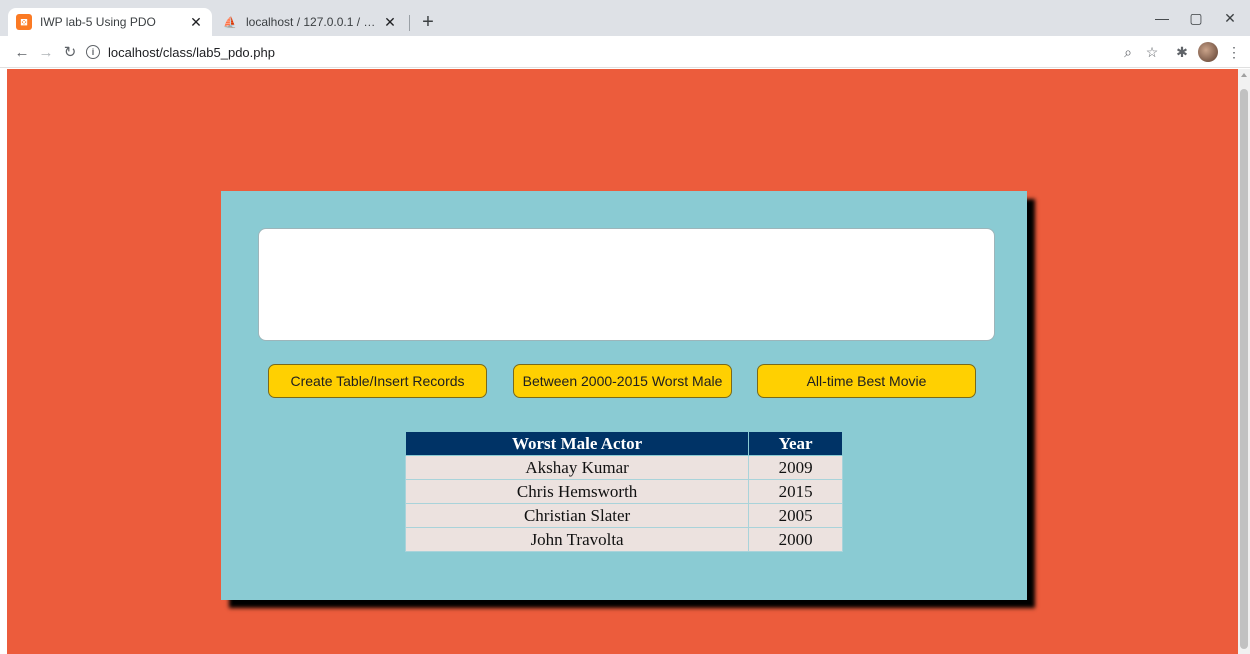  I want to click on address-text: localhost/class/lab5_pdo.php, so click(191, 52).